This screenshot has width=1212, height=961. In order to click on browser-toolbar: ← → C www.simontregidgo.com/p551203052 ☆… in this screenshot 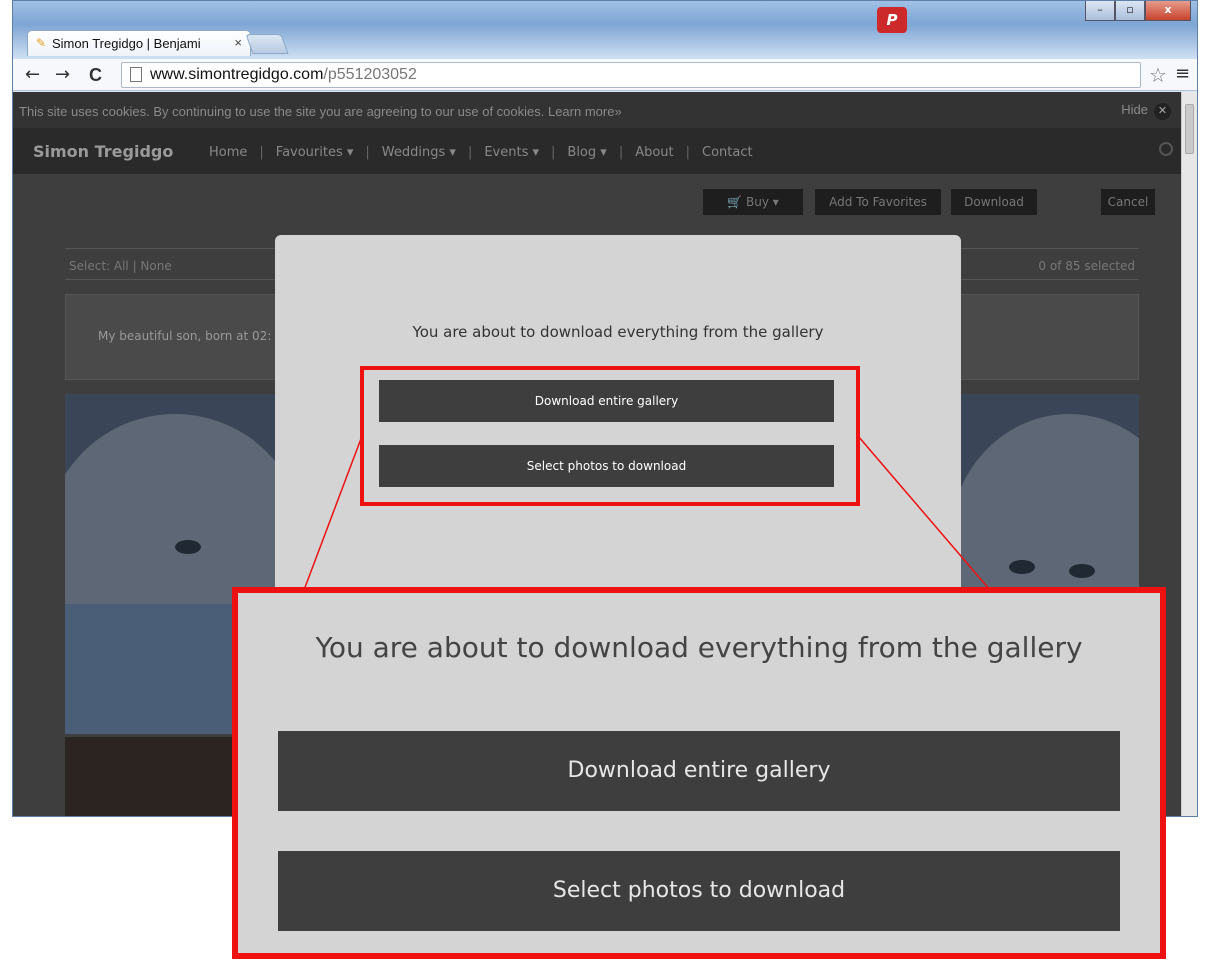, I will do `click(605, 75)`.